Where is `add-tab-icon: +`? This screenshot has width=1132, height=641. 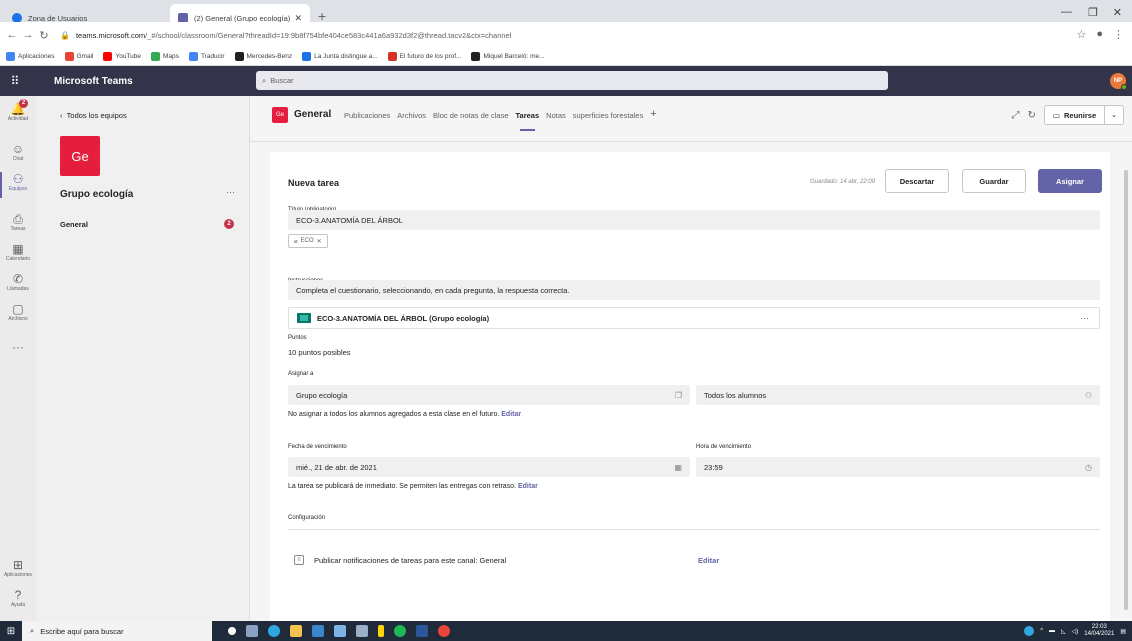 add-tab-icon: + is located at coordinates (653, 114).